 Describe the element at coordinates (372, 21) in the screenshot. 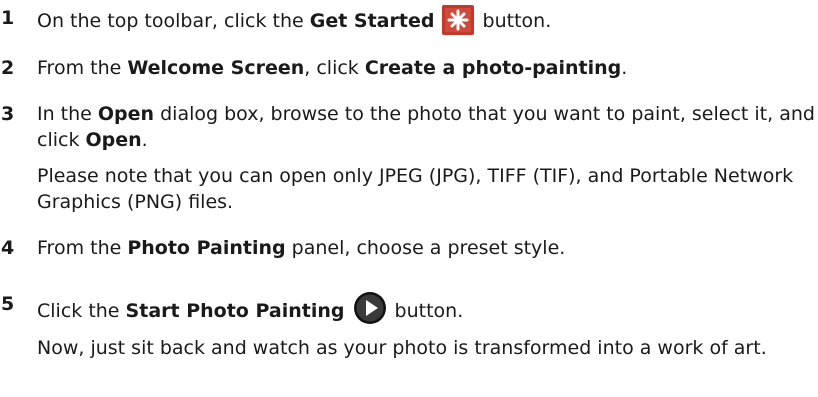

I see `get-started-label: Get Started` at that location.